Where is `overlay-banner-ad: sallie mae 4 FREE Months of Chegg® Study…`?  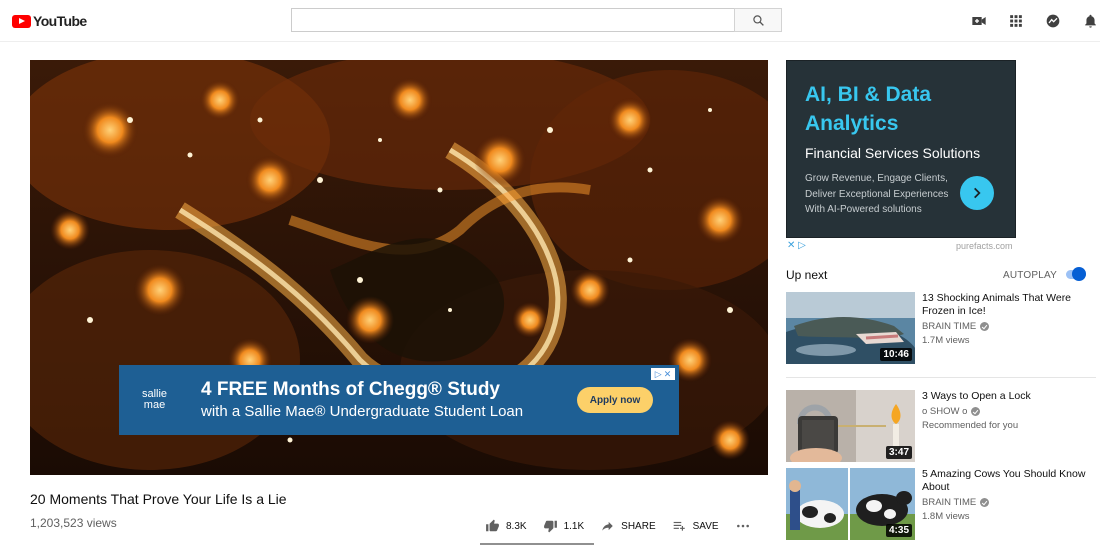
overlay-banner-ad: sallie mae 4 FREE Months of Chegg® Study… is located at coordinates (399, 400).